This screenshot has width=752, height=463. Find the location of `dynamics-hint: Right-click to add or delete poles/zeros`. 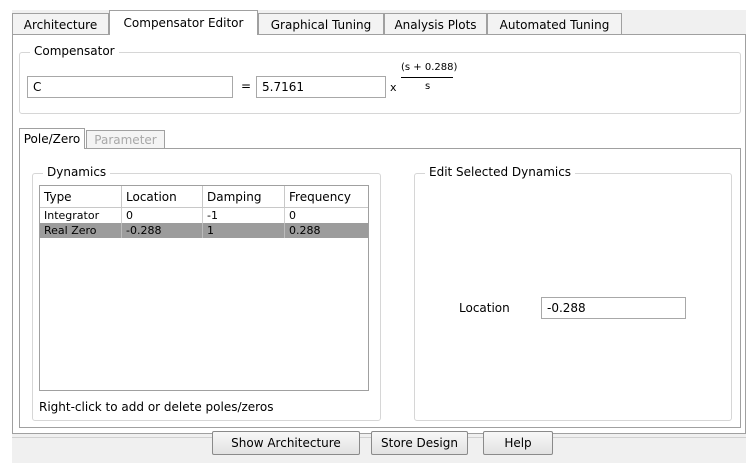

dynamics-hint: Right-click to add or delete poles/zeros is located at coordinates (156, 407).